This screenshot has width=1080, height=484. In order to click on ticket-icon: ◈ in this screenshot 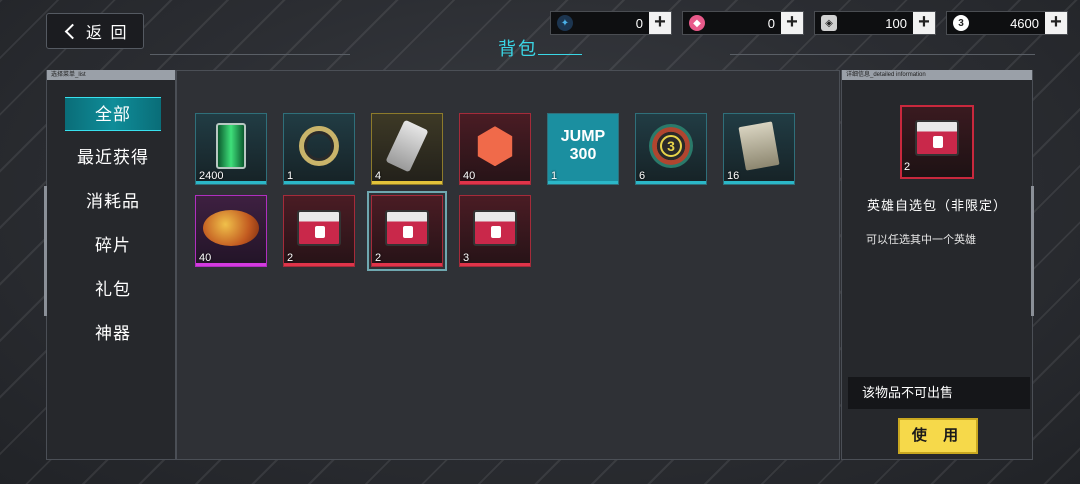, I will do `click(829, 23)`.